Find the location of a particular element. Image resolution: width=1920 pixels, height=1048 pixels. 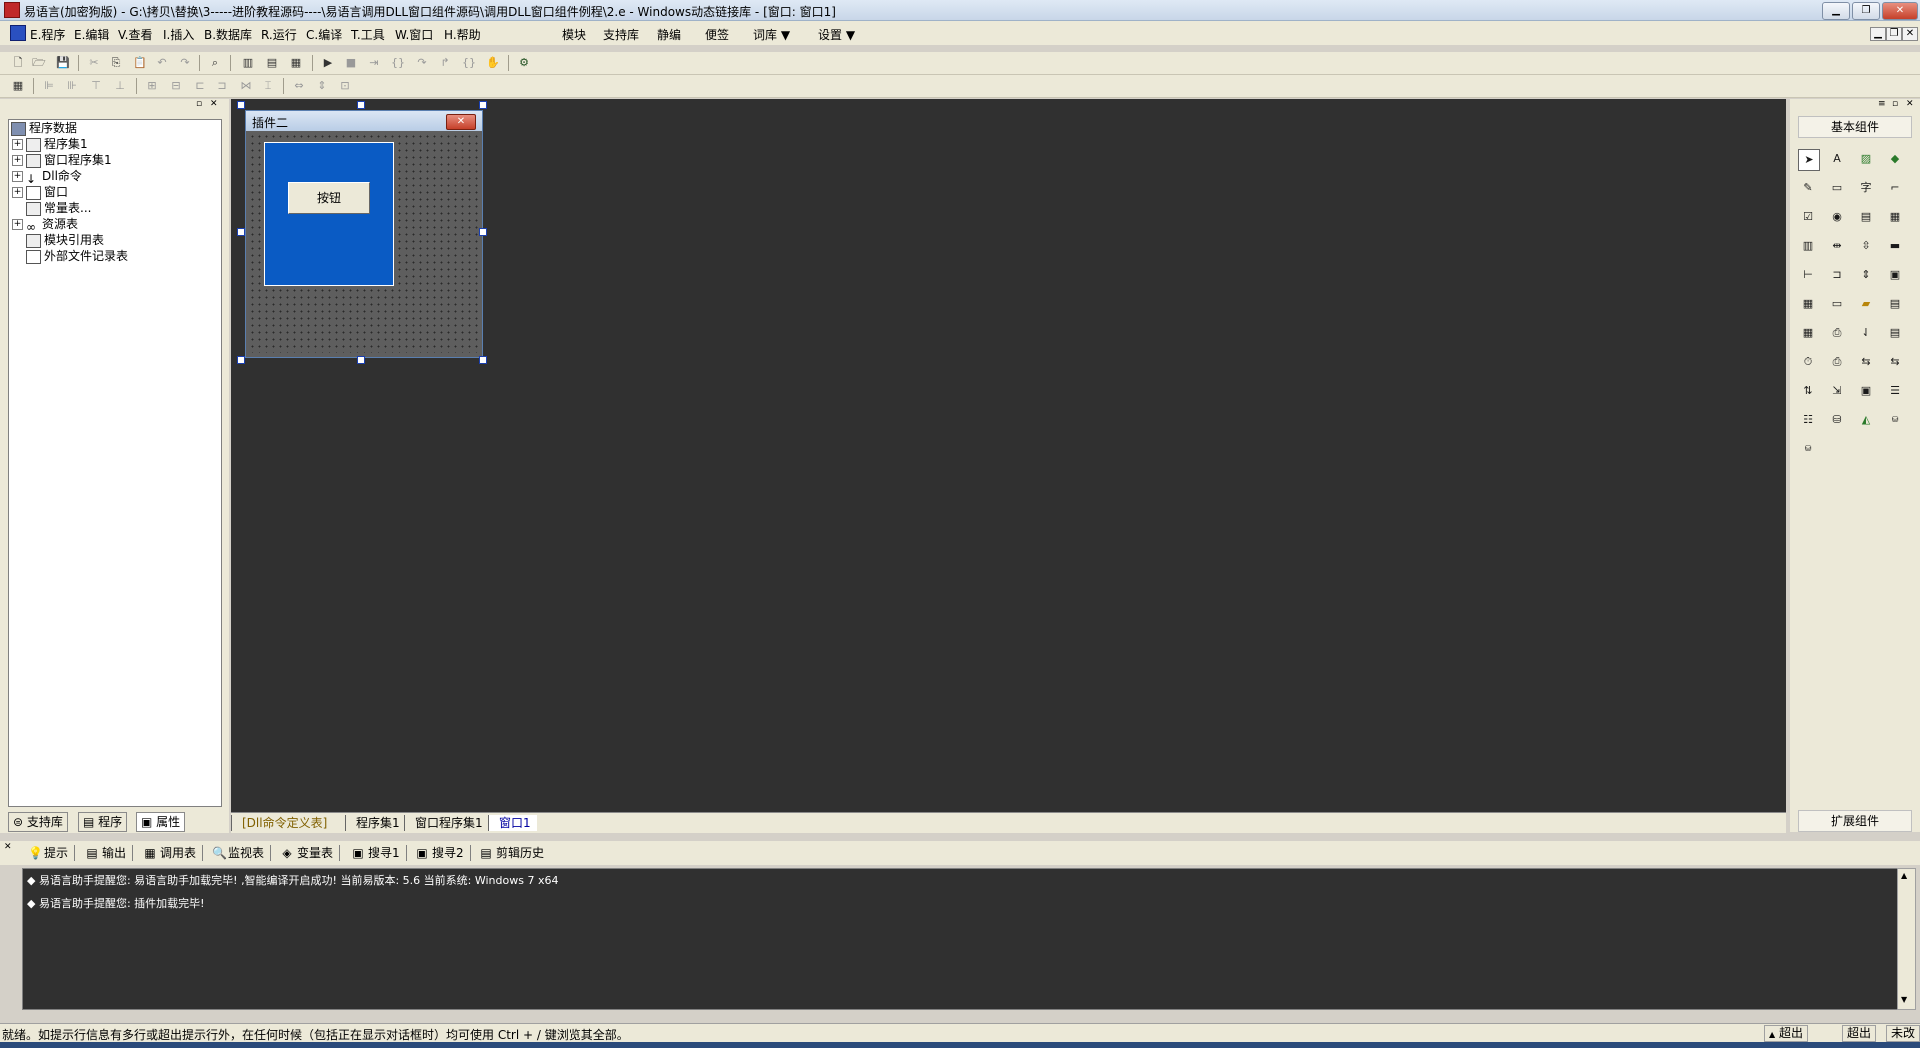

output-close-icon: ✕ is located at coordinates (8, 847).